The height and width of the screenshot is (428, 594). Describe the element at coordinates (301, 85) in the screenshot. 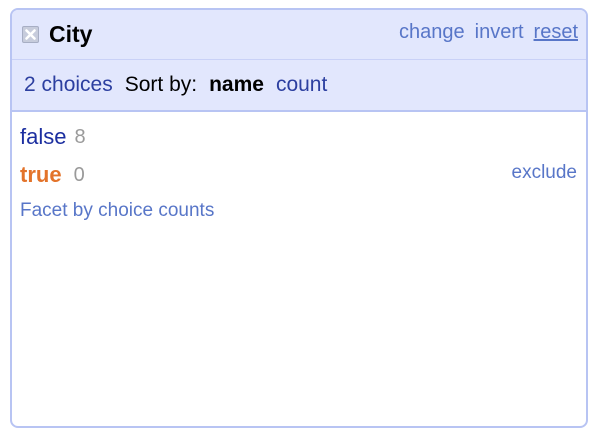

I see `sort-by-count-link: count` at that location.